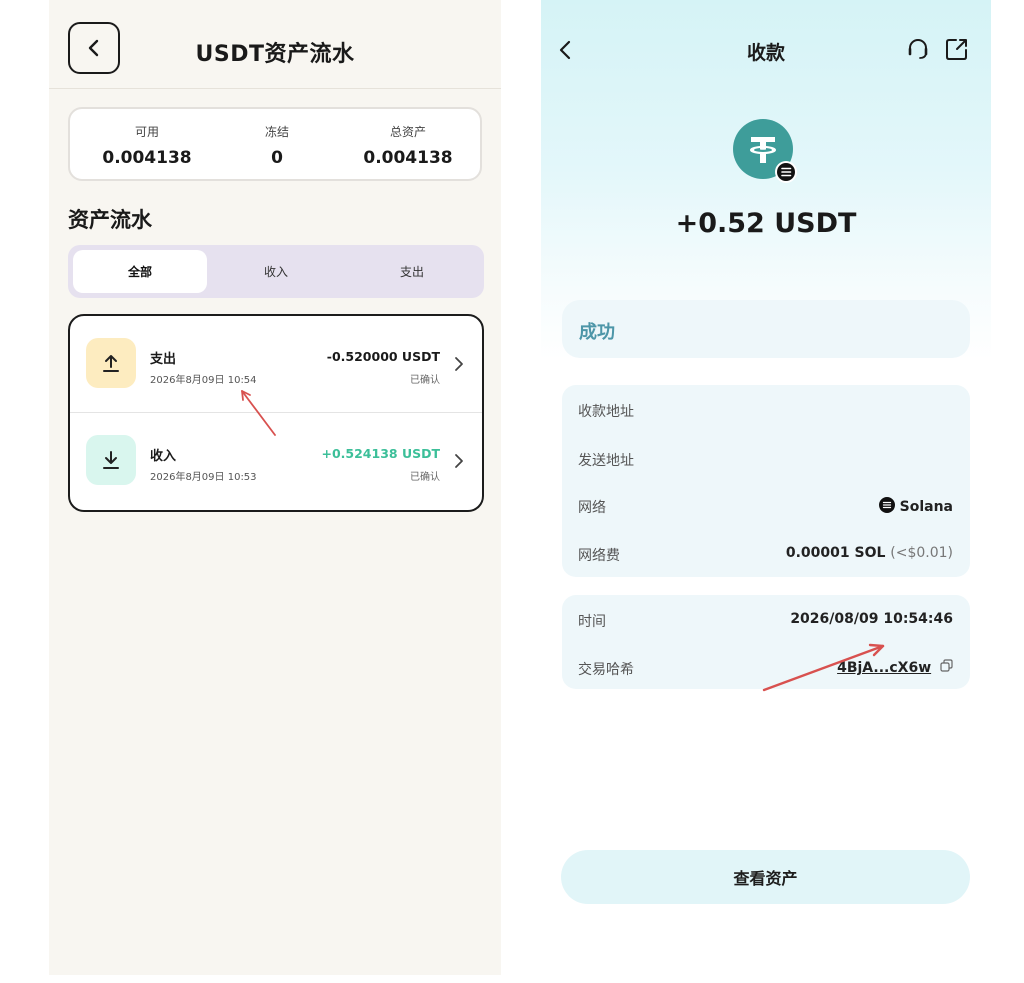 This screenshot has height=983, width=1024. I want to click on network-name: Solana, so click(926, 507).